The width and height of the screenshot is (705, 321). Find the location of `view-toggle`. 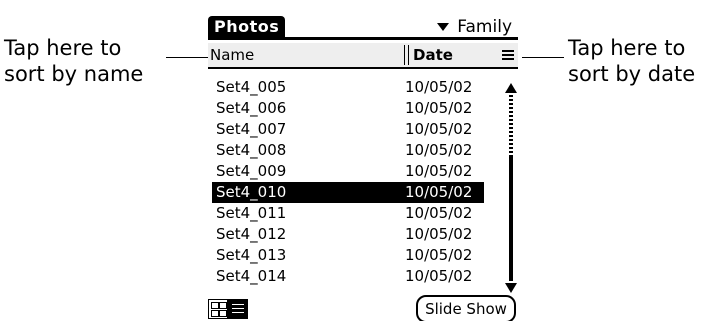

view-toggle is located at coordinates (228, 309).